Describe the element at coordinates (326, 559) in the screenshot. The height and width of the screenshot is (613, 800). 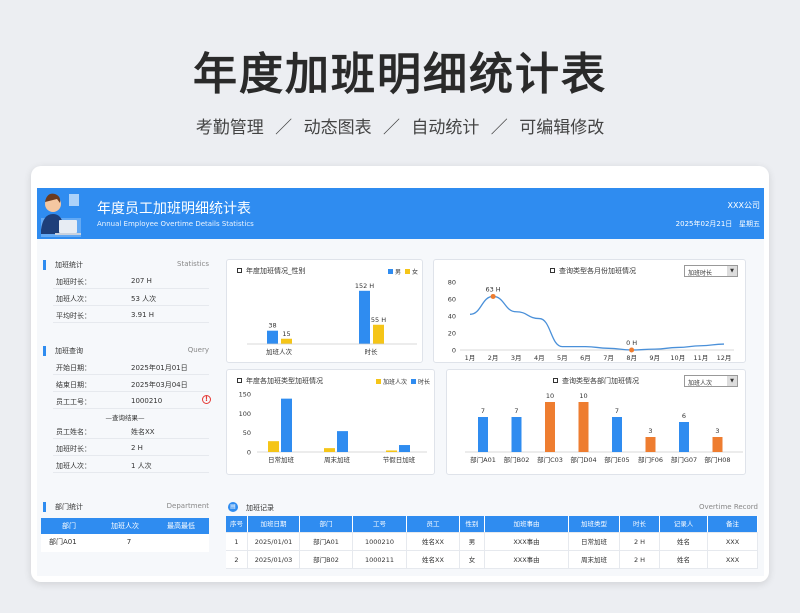
I see `table-cell: 部门B02` at that location.